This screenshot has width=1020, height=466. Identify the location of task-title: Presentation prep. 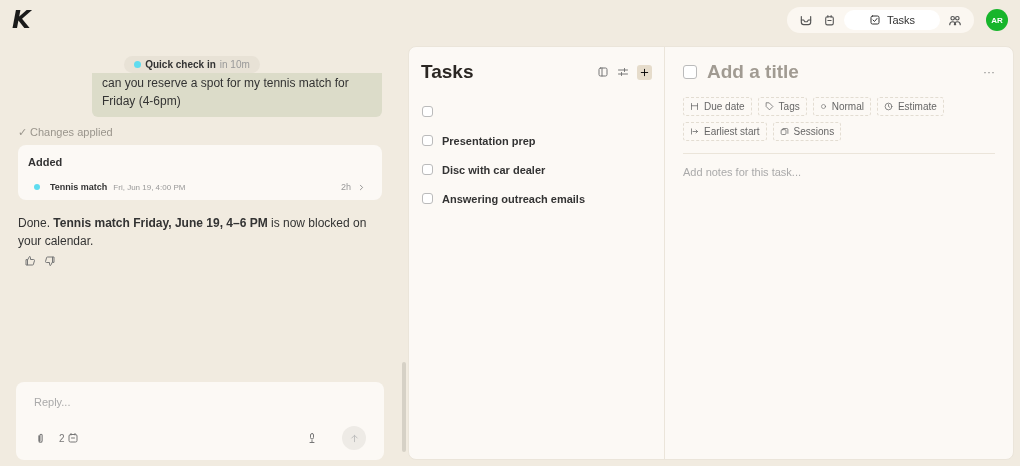
(489, 140).